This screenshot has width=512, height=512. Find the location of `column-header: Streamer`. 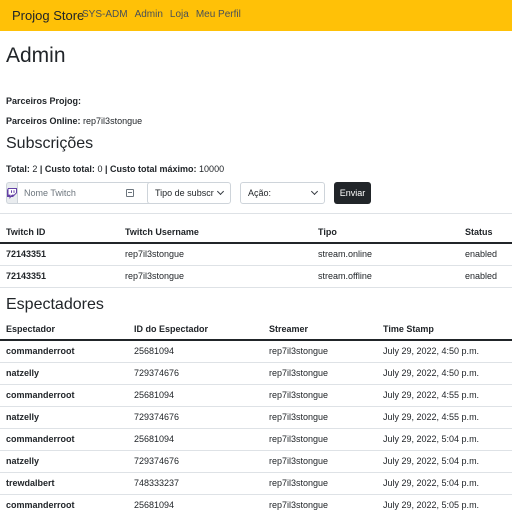

column-header: Streamer is located at coordinates (320, 329).